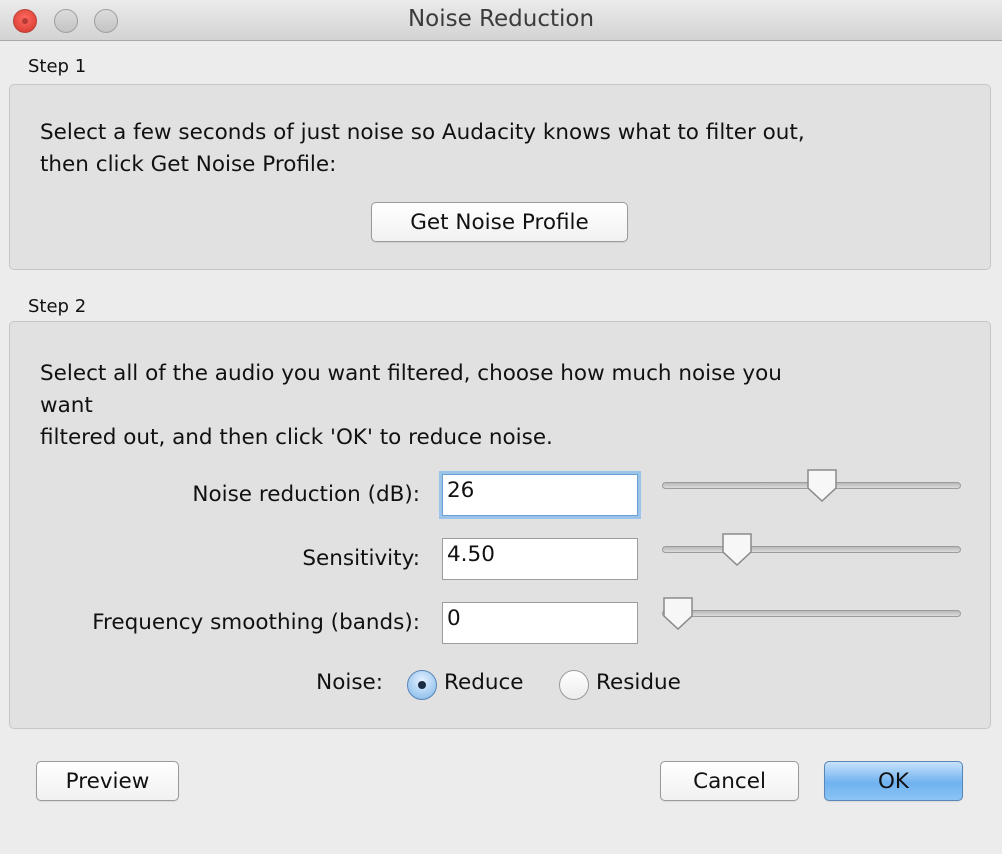 The width and height of the screenshot is (1002, 854). Describe the element at coordinates (893, 781) in the screenshot. I see `ok-button: OK` at that location.